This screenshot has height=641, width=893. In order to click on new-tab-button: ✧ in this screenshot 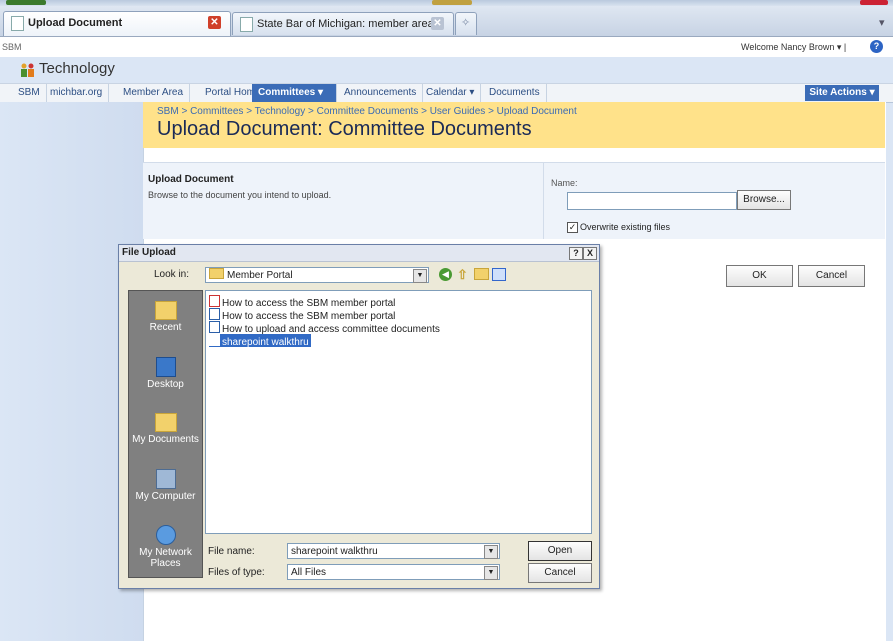, I will do `click(466, 23)`.